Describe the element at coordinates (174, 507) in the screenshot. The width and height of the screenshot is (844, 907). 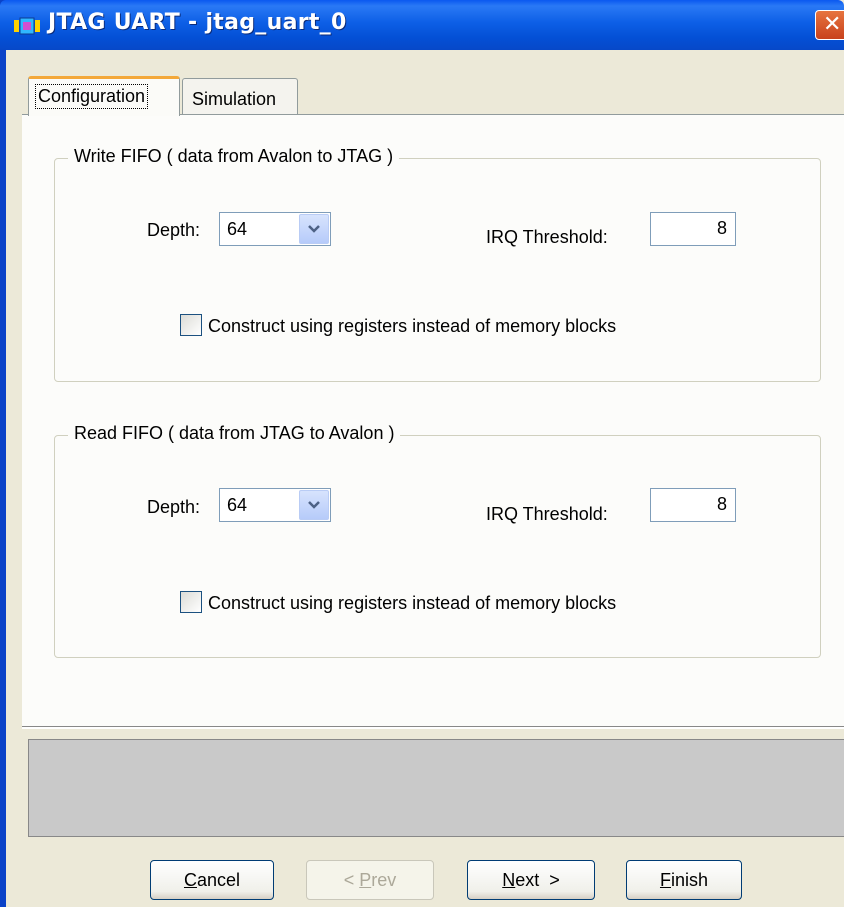
I see `read-depth-label: Depth:` at that location.